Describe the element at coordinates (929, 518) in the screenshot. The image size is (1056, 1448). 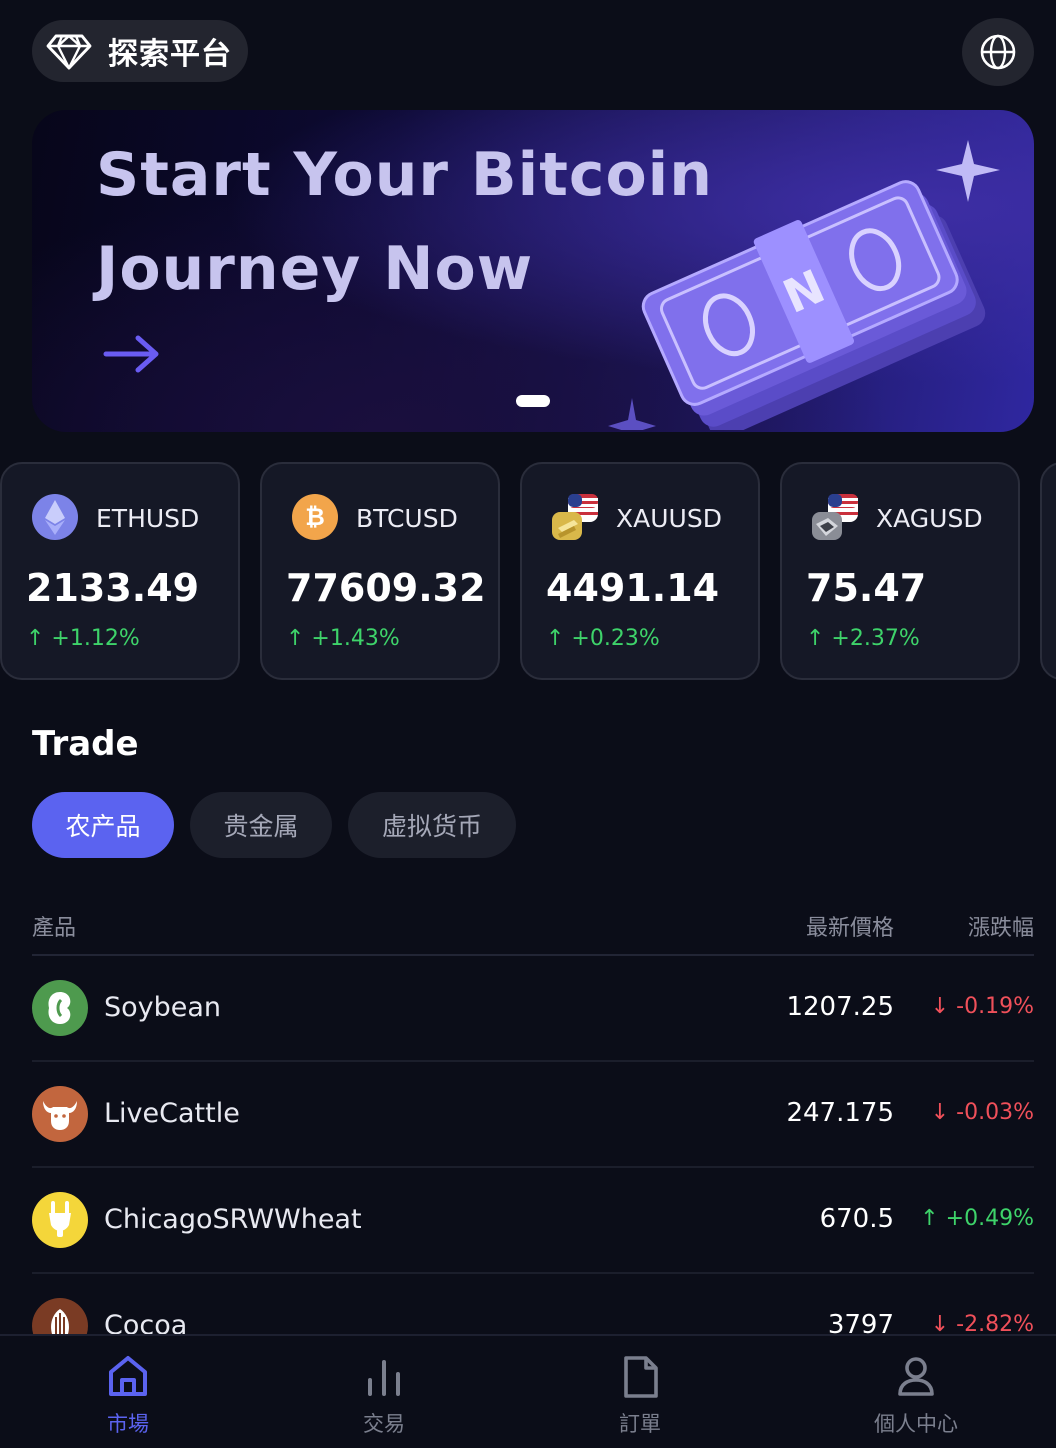
I see `ticker-symbol: XAGUSD` at that location.